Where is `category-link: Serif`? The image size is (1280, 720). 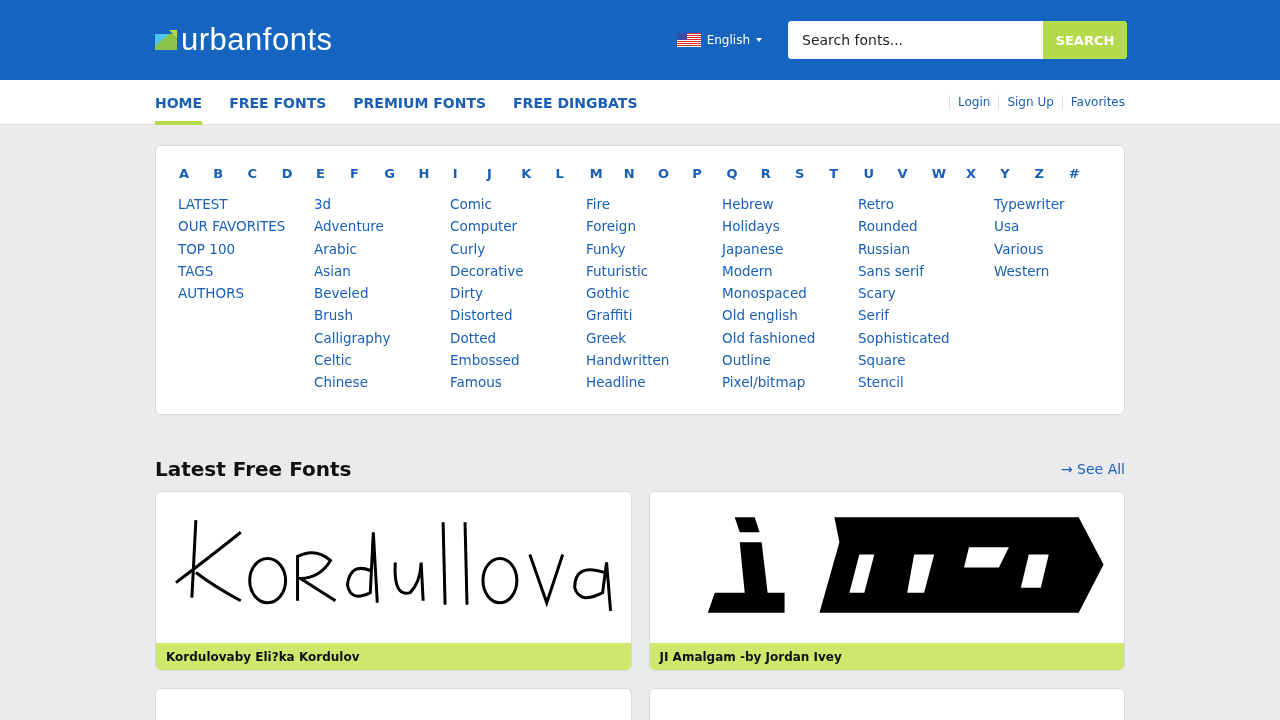 category-link: Serif is located at coordinates (926, 315).